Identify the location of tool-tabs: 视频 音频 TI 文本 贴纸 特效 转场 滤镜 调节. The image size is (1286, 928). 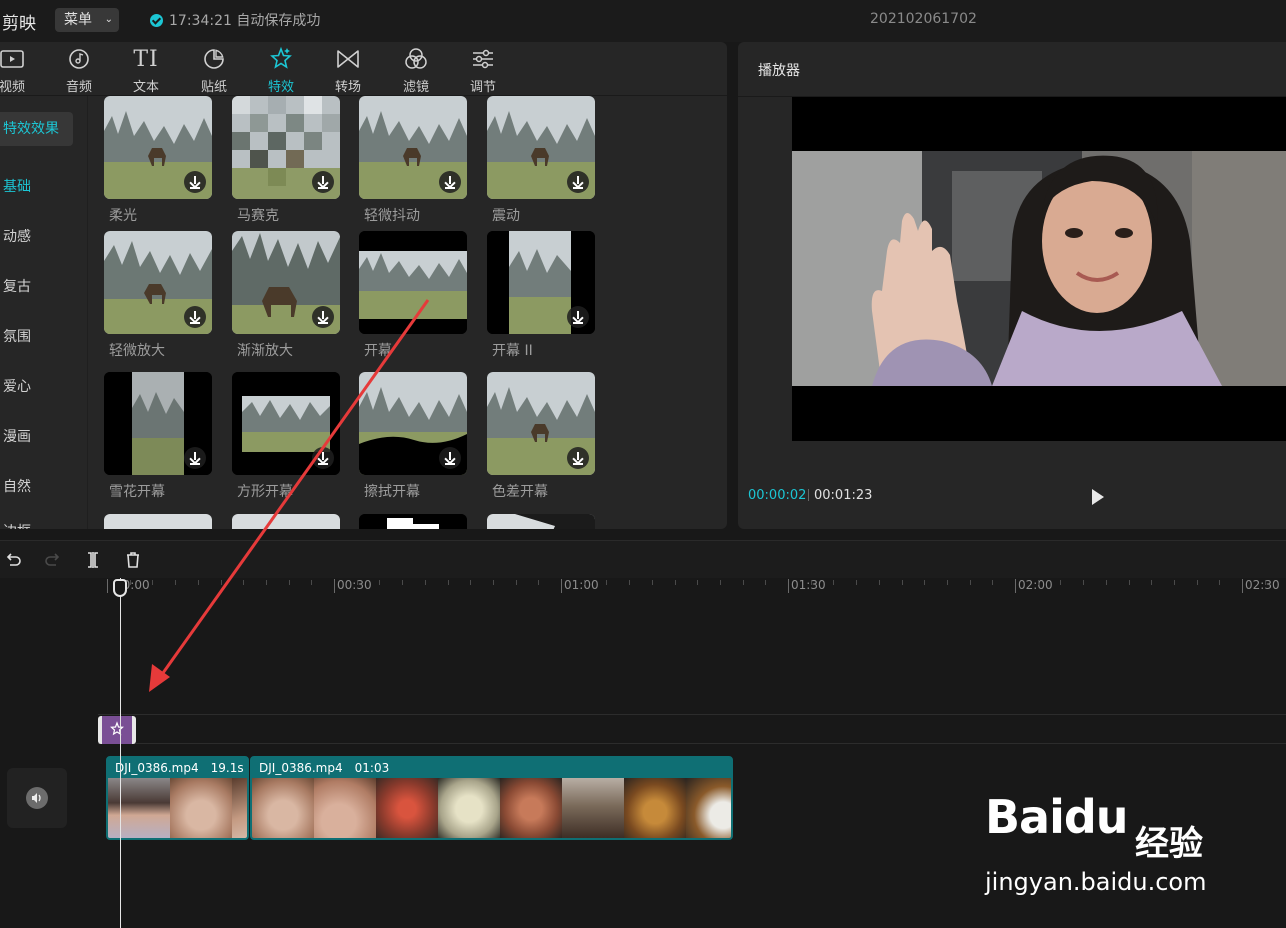
(363, 69).